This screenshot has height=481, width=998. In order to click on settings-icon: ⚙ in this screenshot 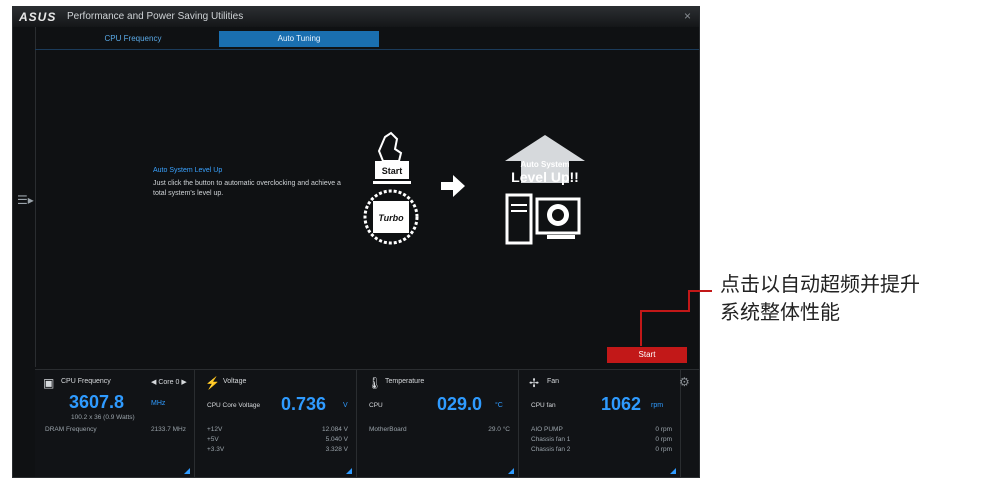, I will do `click(684, 382)`.